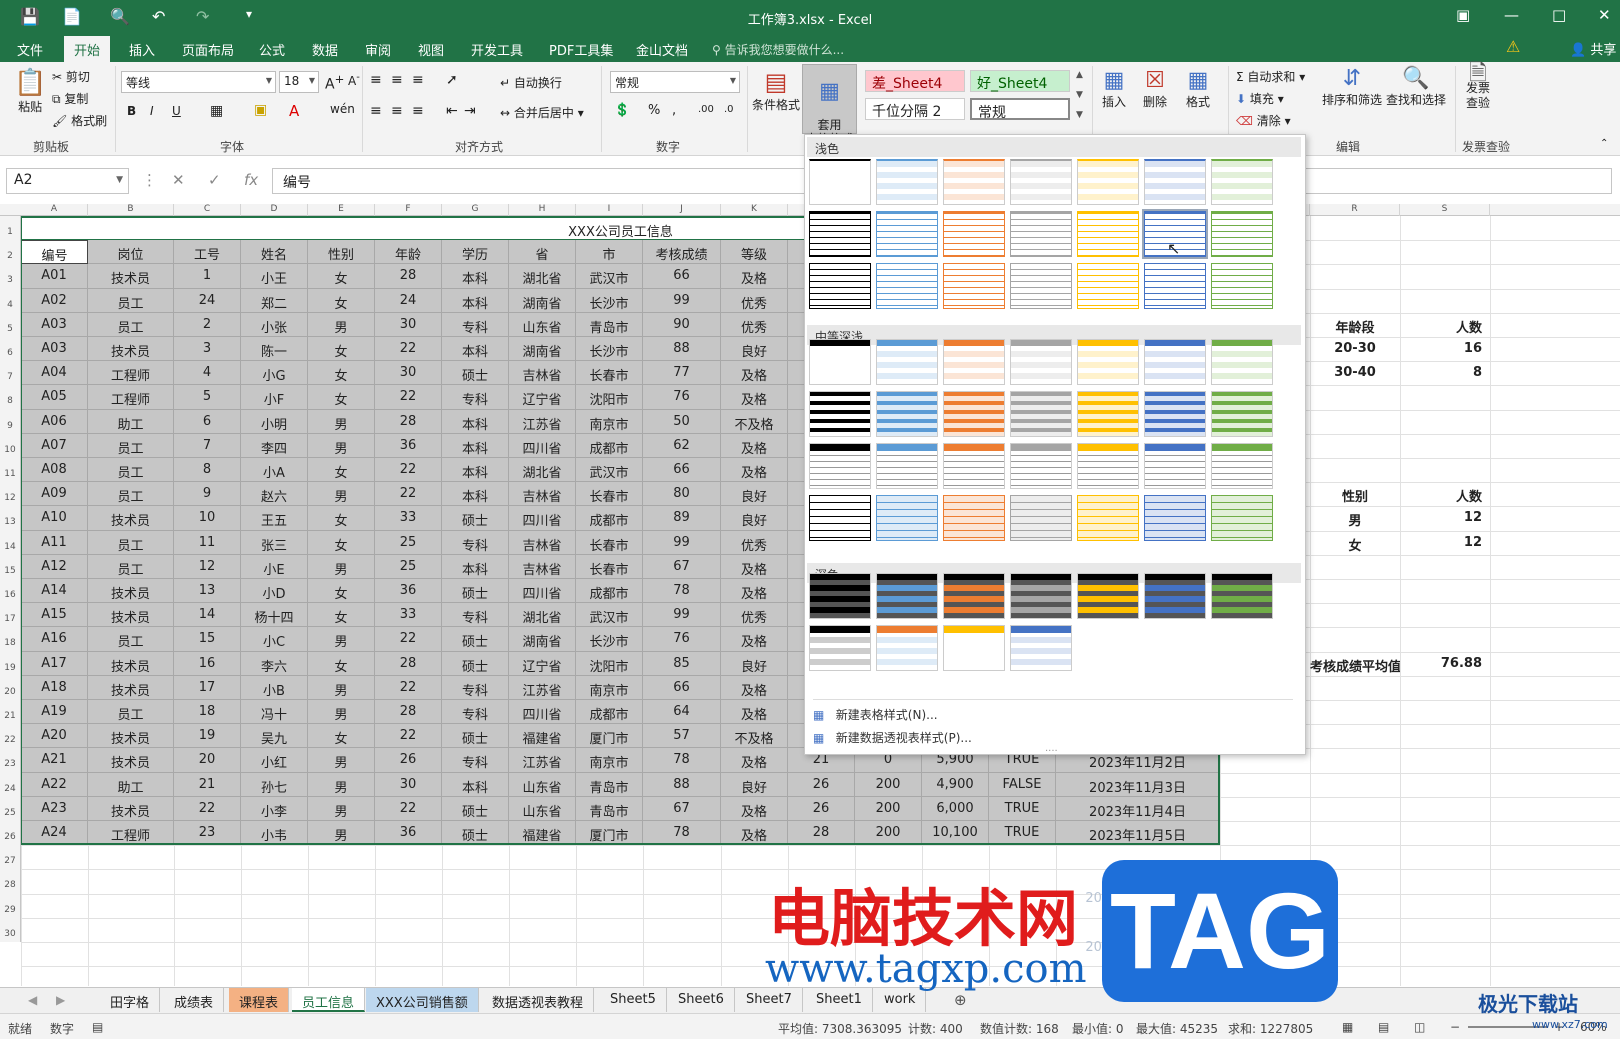 The width and height of the screenshot is (1620, 1039). What do you see at coordinates (408, 591) in the screenshot?
I see `table-row-cell: 36` at bounding box center [408, 591].